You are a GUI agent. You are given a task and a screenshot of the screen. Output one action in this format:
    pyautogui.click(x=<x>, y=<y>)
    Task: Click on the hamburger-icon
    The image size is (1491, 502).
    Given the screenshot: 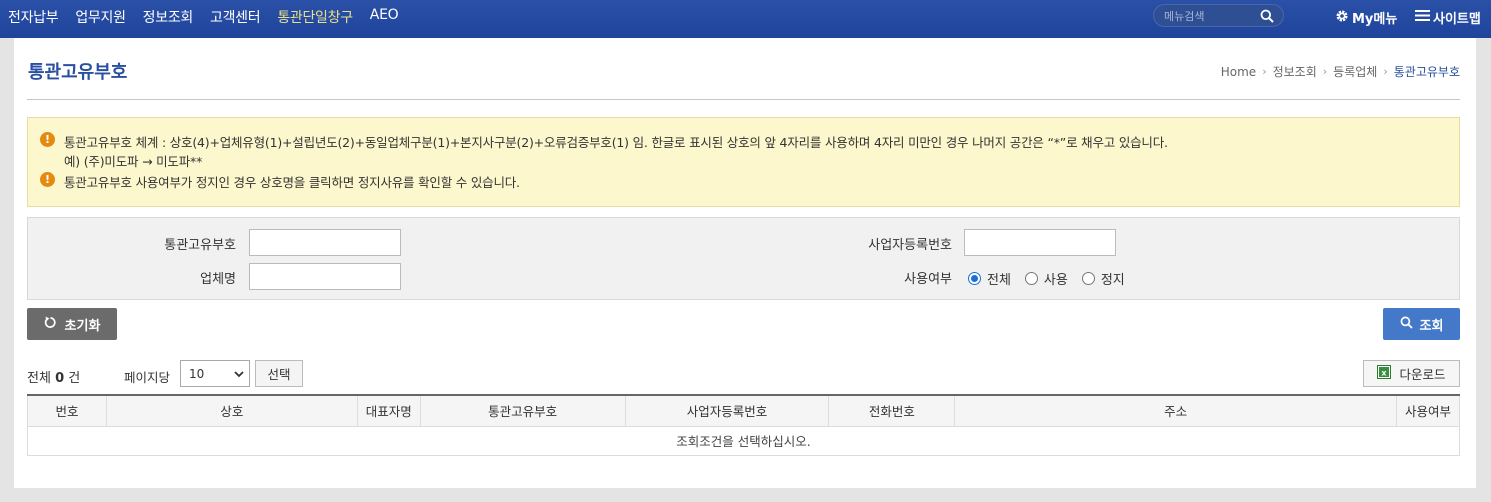 What is the action you would take?
    pyautogui.click(x=1422, y=17)
    